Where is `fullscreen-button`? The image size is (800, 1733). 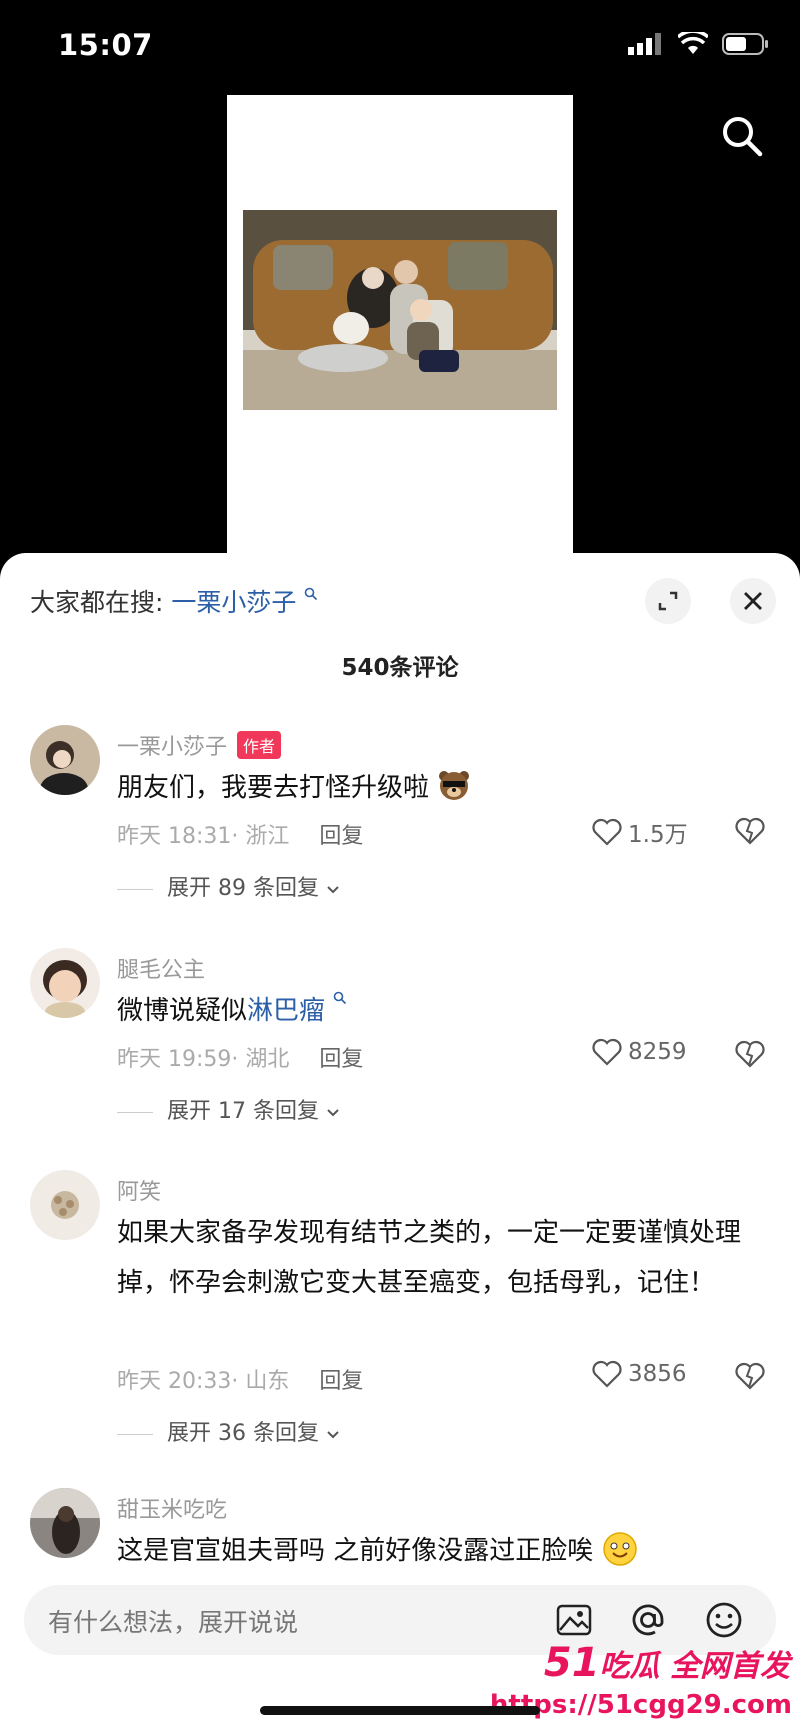
fullscreen-button is located at coordinates (668, 601).